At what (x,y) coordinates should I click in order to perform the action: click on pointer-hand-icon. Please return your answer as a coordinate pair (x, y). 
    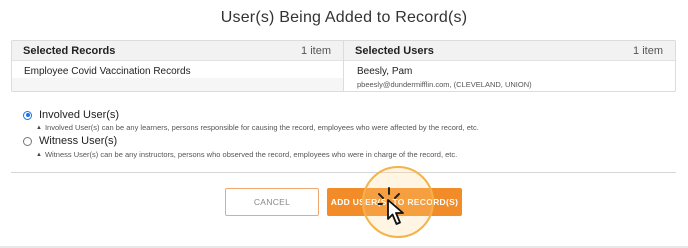
    Looking at the image, I should click on (391, 206).